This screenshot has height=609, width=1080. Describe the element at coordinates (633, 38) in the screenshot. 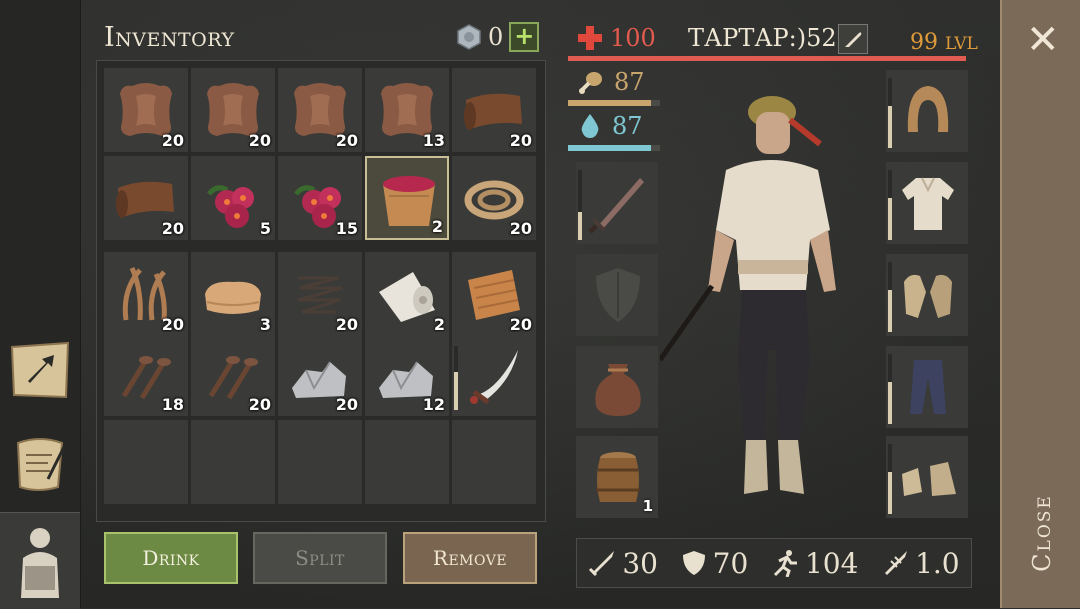

I see `health-value: 100` at that location.